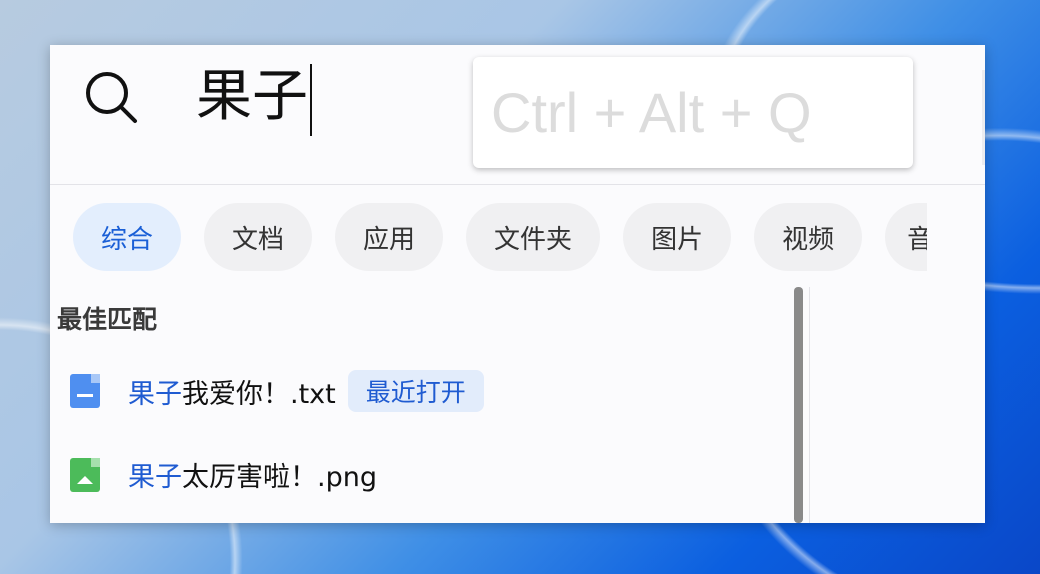  I want to click on tab-videos: 视频, so click(808, 237).